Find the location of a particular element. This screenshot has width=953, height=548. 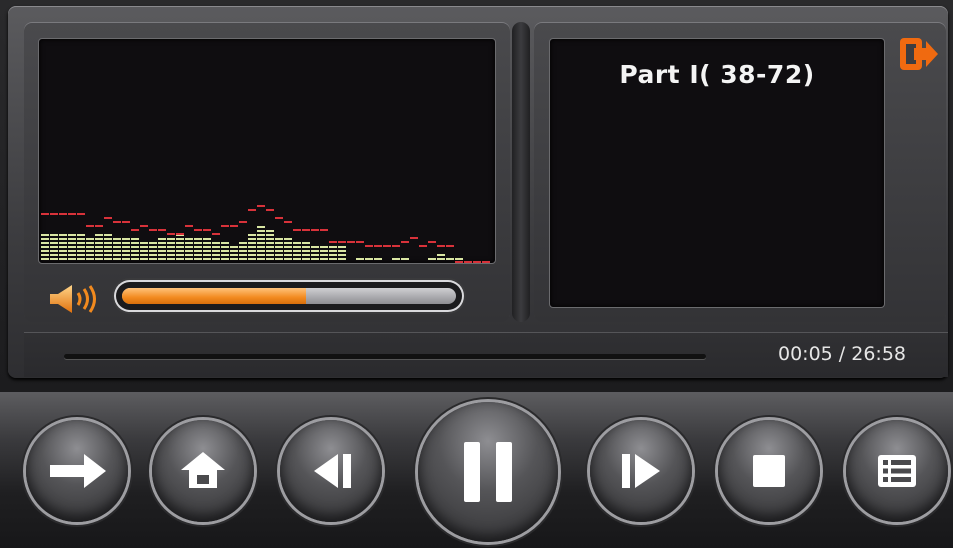

pause-button is located at coordinates (488, 472).